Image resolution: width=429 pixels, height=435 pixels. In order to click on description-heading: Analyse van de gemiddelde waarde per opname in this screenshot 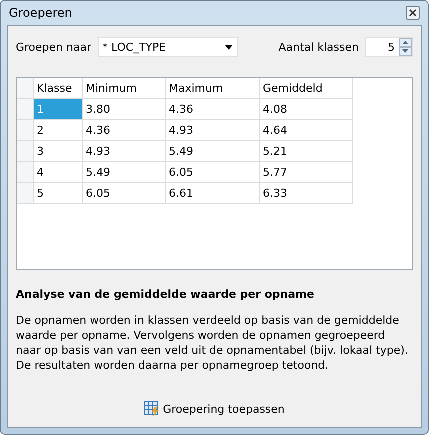, I will do `click(166, 294)`.